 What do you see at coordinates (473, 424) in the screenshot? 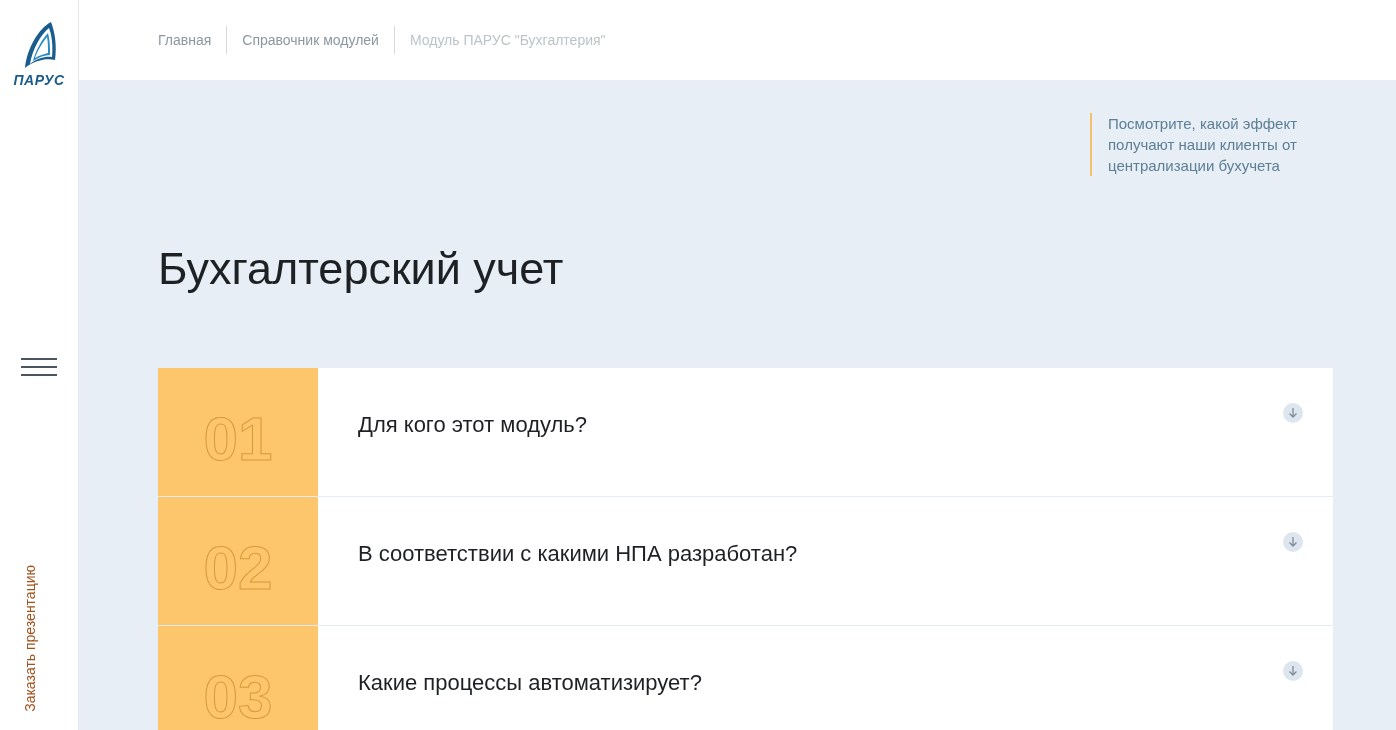
I see `question-title: Для кого этот модуль?` at bounding box center [473, 424].